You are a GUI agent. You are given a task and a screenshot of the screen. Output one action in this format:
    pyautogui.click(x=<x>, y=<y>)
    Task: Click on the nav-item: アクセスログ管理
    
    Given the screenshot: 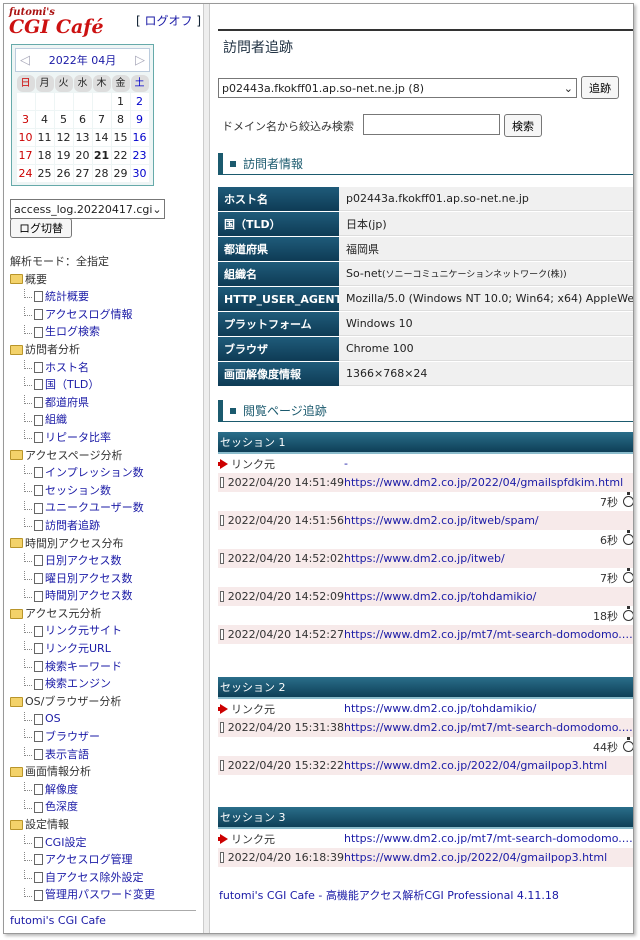 What is the action you would take?
    pyautogui.click(x=105, y=860)
    